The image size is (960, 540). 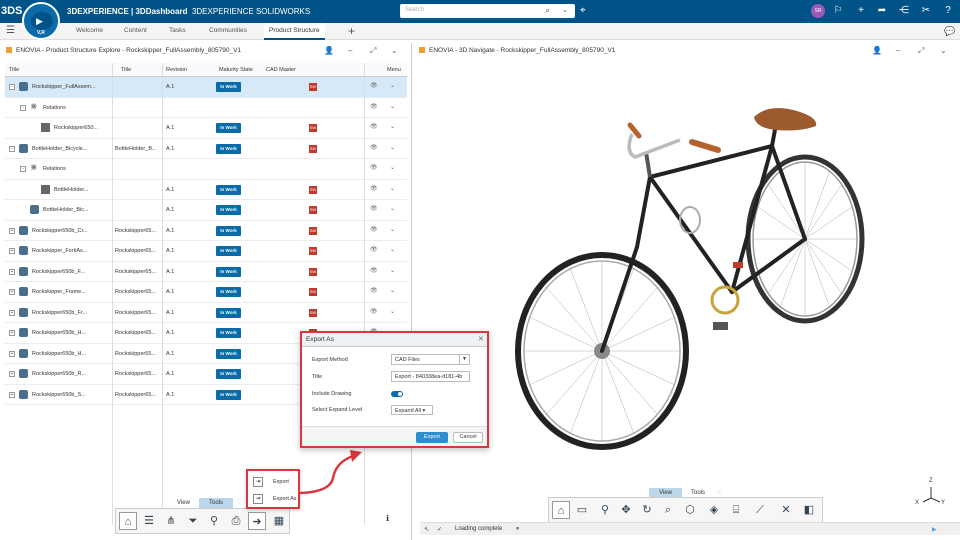 What do you see at coordinates (517, 529) in the screenshot?
I see `pause-icon: ⏸` at bounding box center [517, 529].